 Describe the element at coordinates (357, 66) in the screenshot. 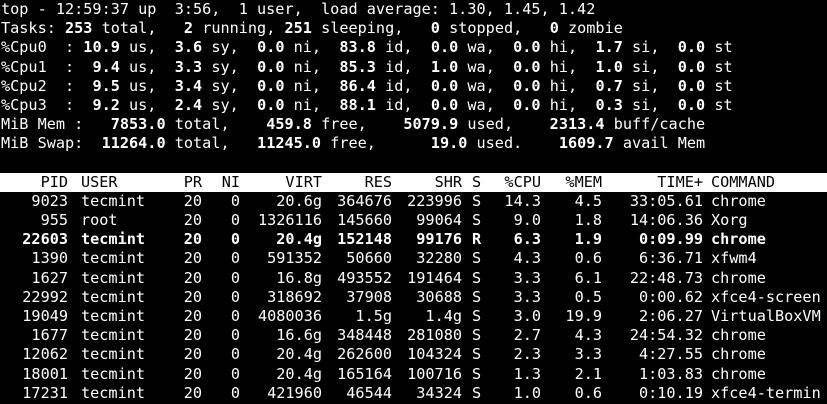

I see `cpu-id-value: 85.3` at that location.